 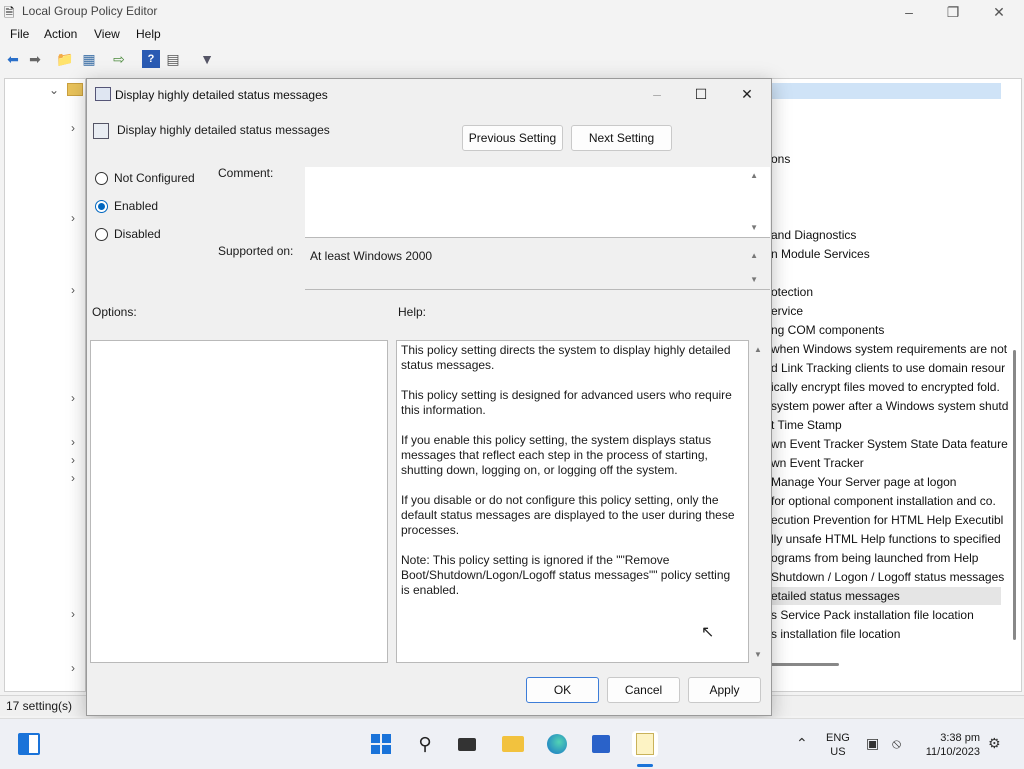 What do you see at coordinates (724, 690) in the screenshot?
I see `apply-button: Apply` at bounding box center [724, 690].